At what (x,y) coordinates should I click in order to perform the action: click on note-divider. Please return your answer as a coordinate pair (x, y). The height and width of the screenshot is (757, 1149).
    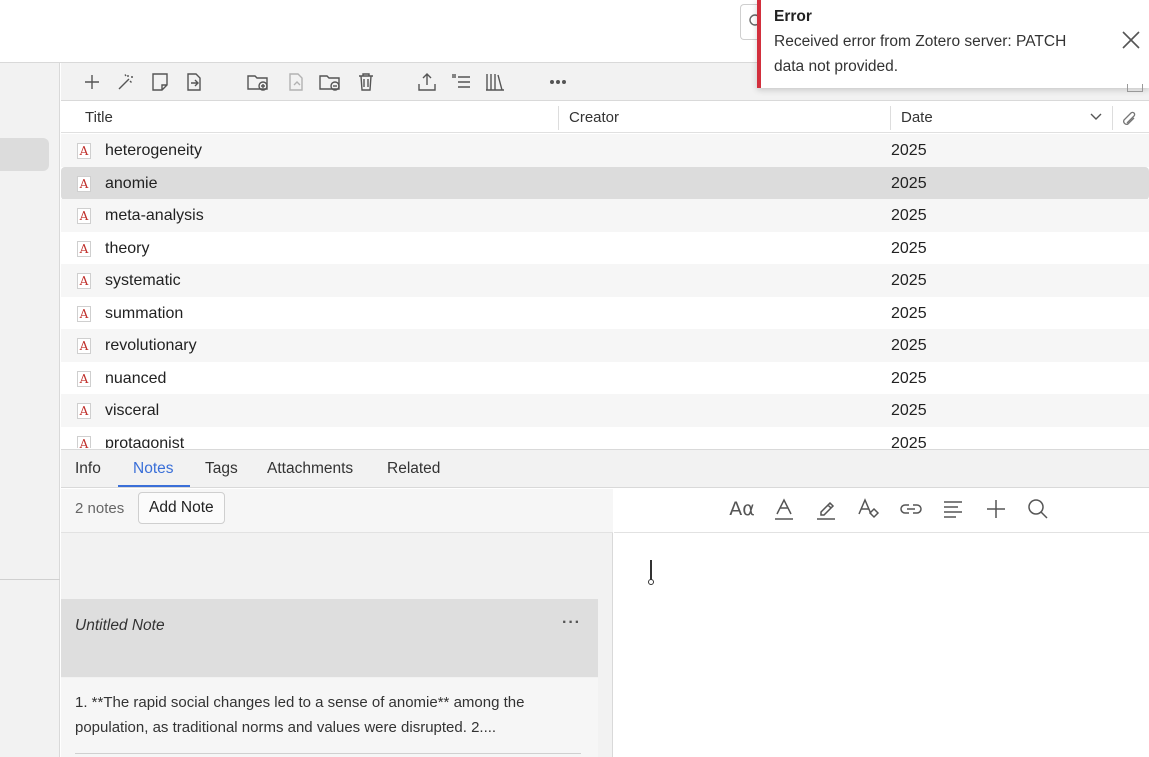
    Looking at the image, I should click on (328, 753).